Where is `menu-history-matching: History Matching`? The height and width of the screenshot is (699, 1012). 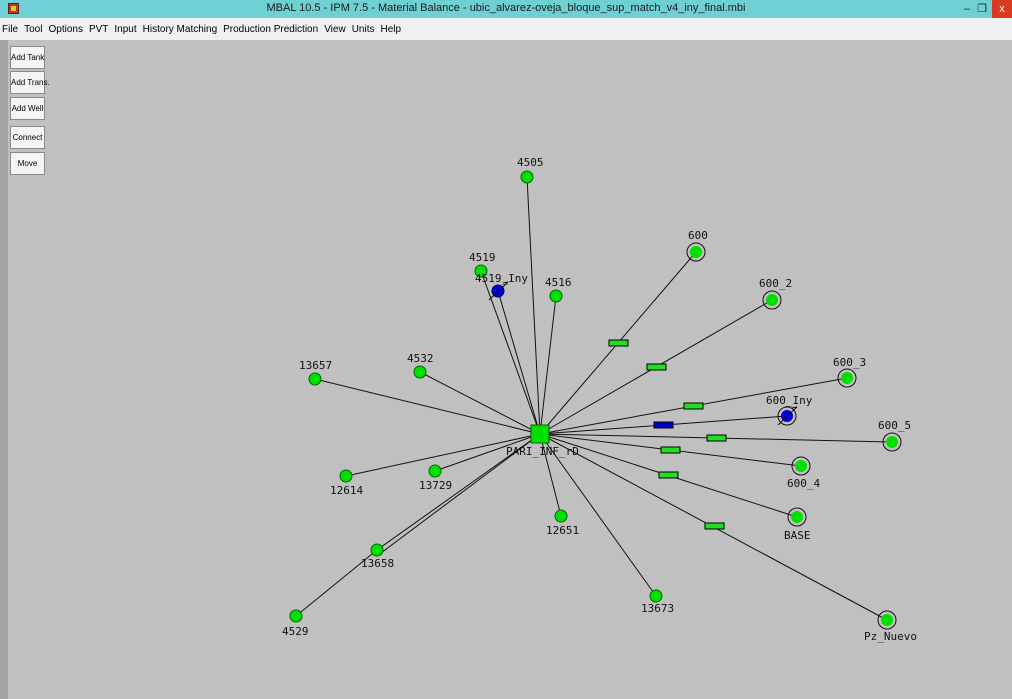 menu-history-matching: History Matching is located at coordinates (180, 30).